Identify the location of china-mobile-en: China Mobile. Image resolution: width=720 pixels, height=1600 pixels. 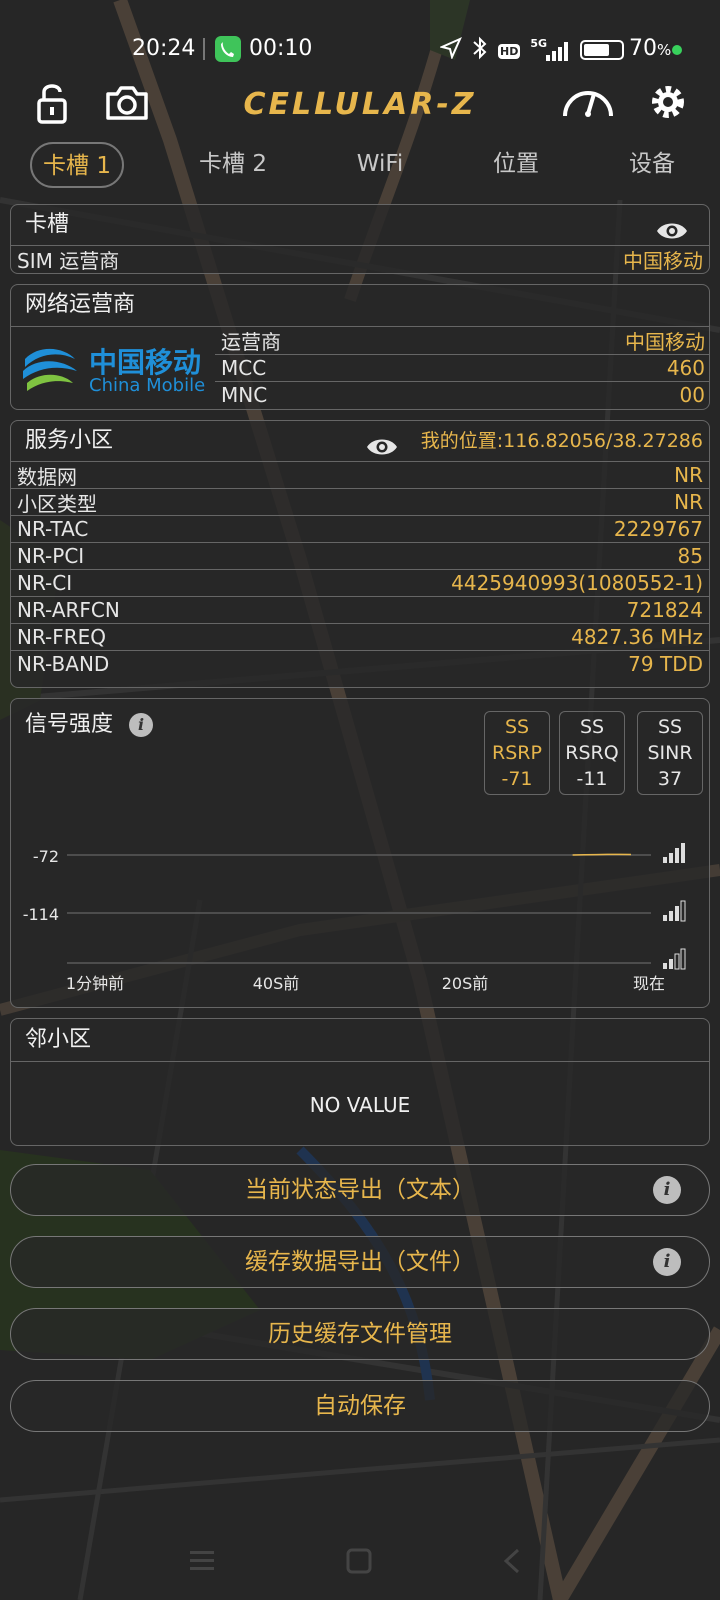
(147, 385).